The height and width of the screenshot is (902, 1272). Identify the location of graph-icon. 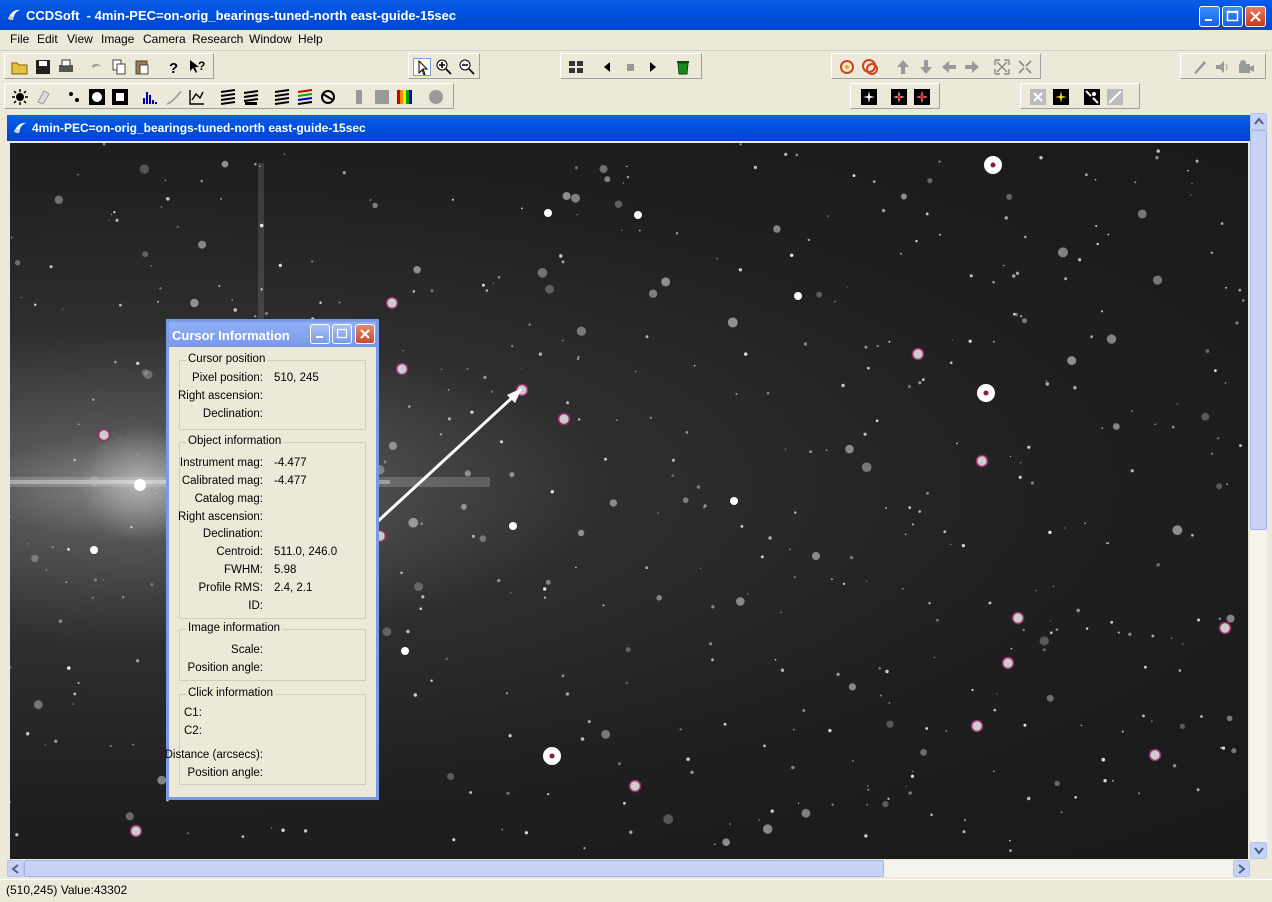
(197, 97).